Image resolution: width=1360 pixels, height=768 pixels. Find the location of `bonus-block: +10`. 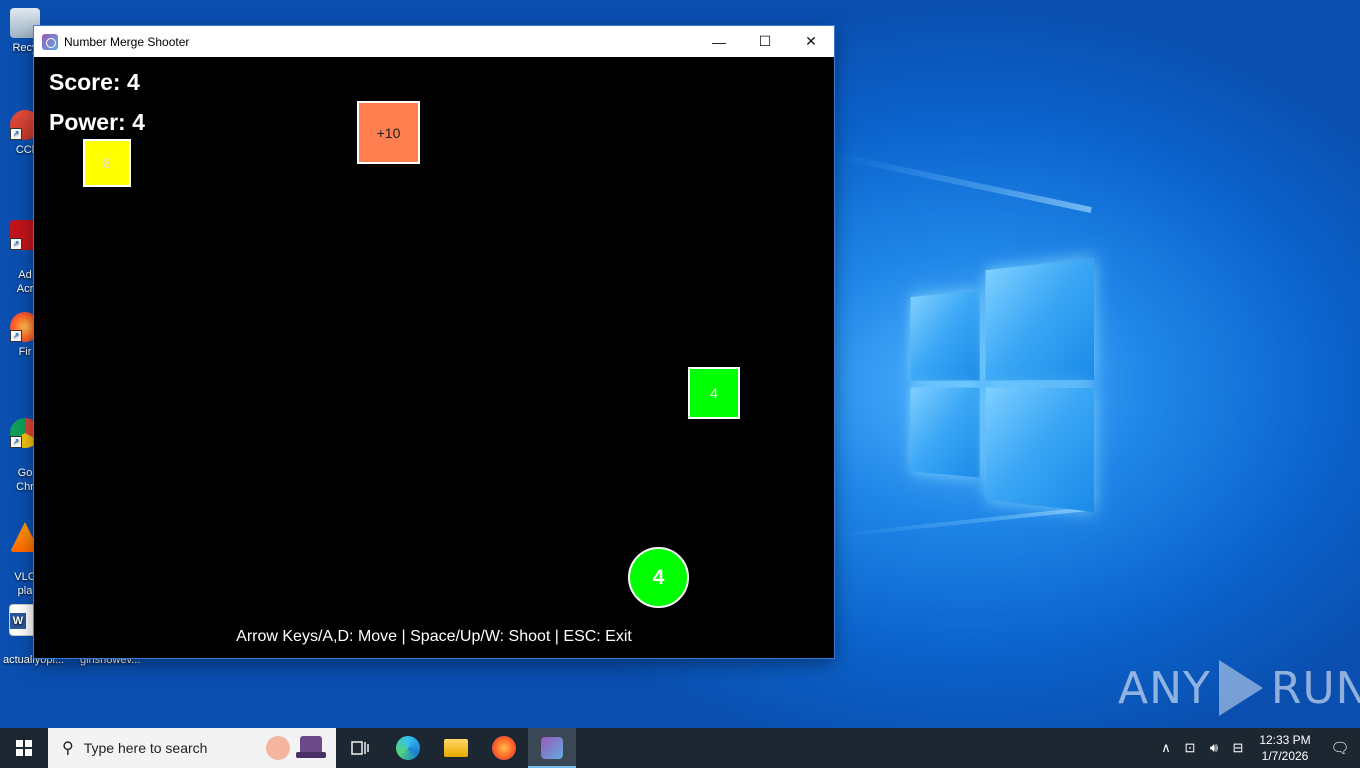

bonus-block: +10 is located at coordinates (388, 132).